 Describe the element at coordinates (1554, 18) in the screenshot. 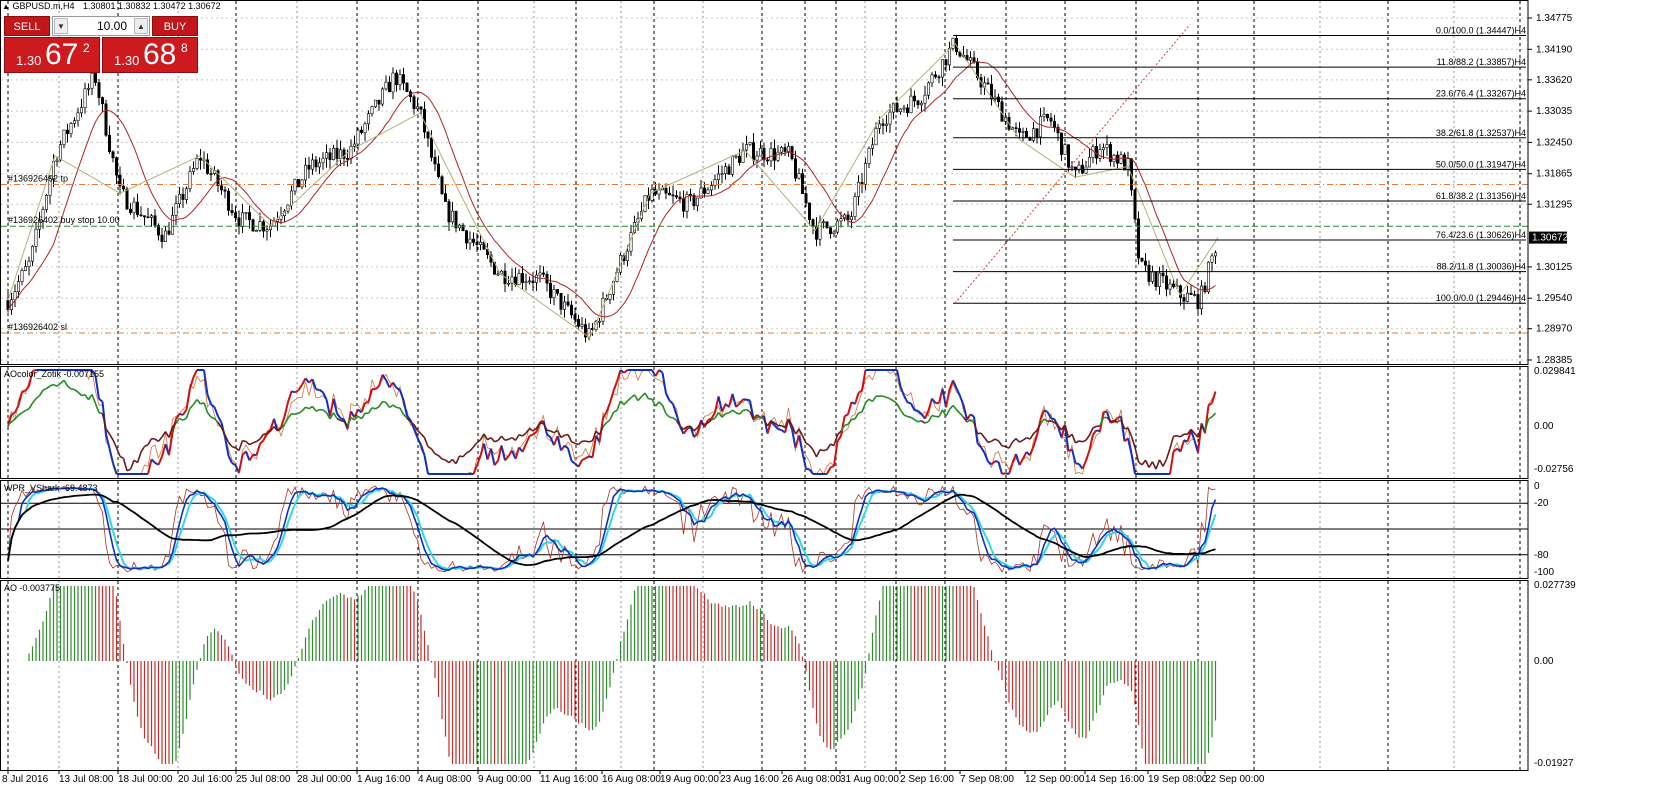

I see `price-axis-label: 1.34775` at that location.